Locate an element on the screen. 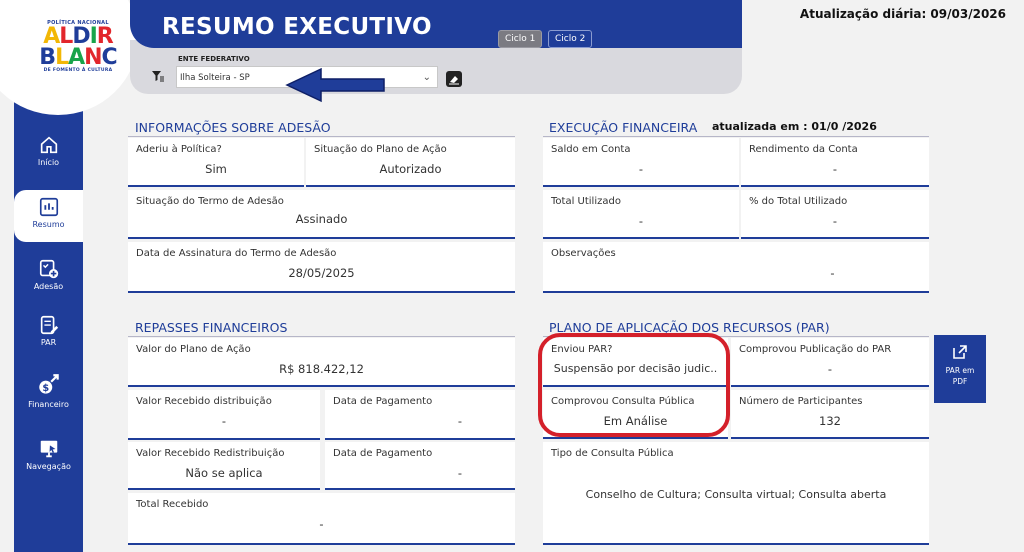  card-label: % do Total Utilizado is located at coordinates (798, 201).